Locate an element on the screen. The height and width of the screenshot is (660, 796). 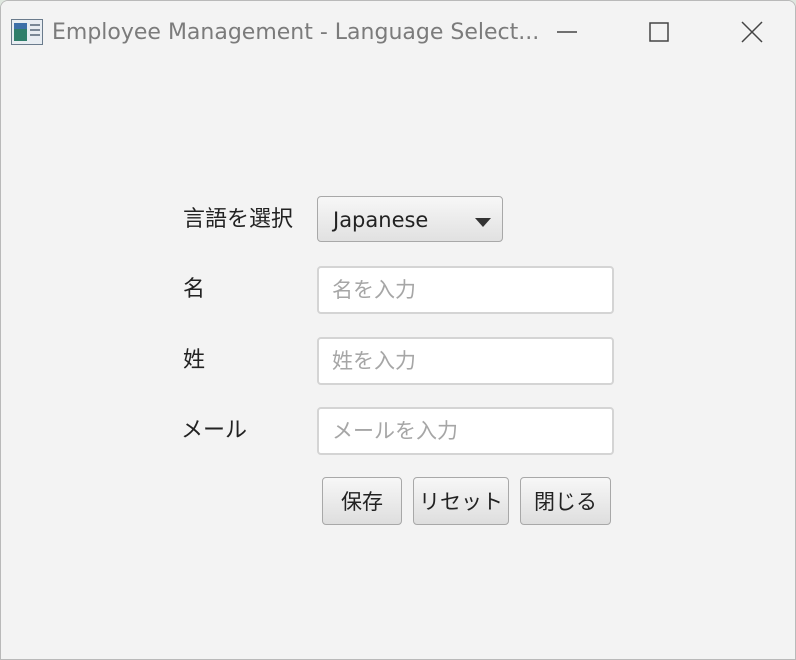
last-name-field is located at coordinates (465, 361).